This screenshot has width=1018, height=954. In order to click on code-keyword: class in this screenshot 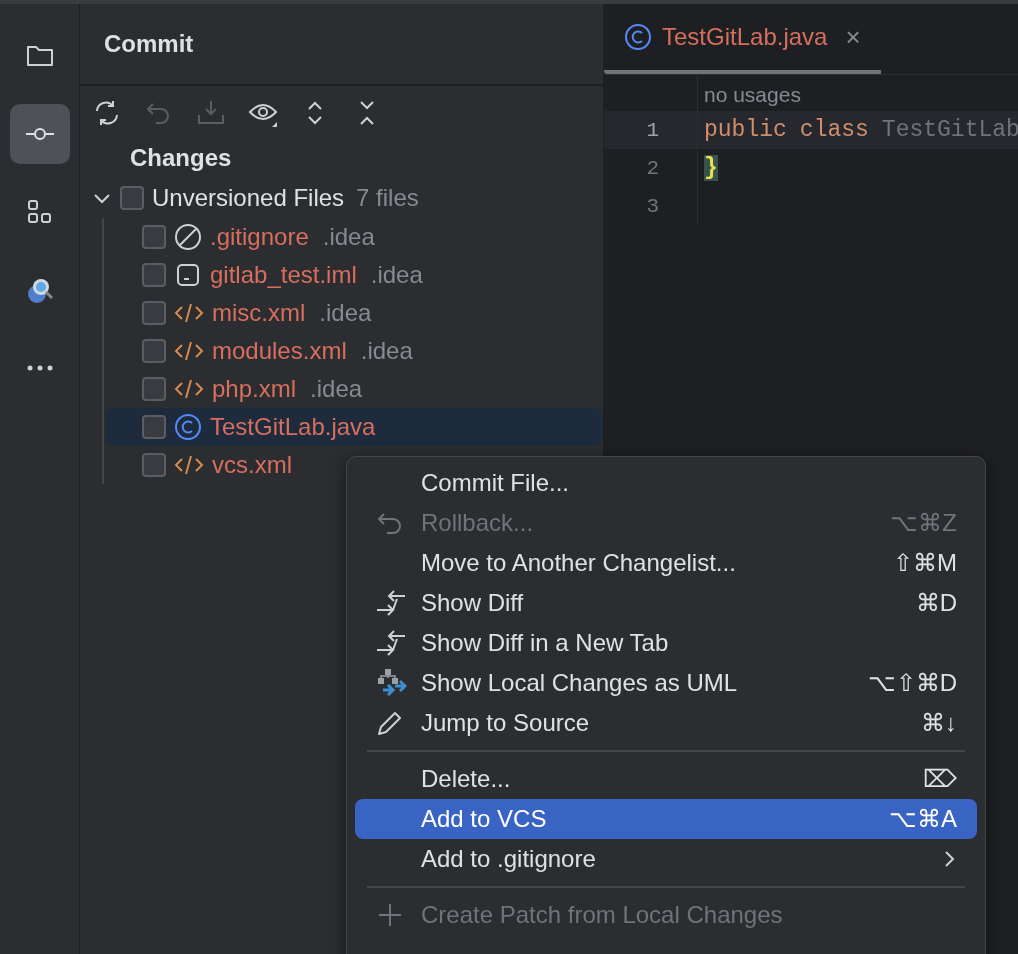, I will do `click(834, 130)`.